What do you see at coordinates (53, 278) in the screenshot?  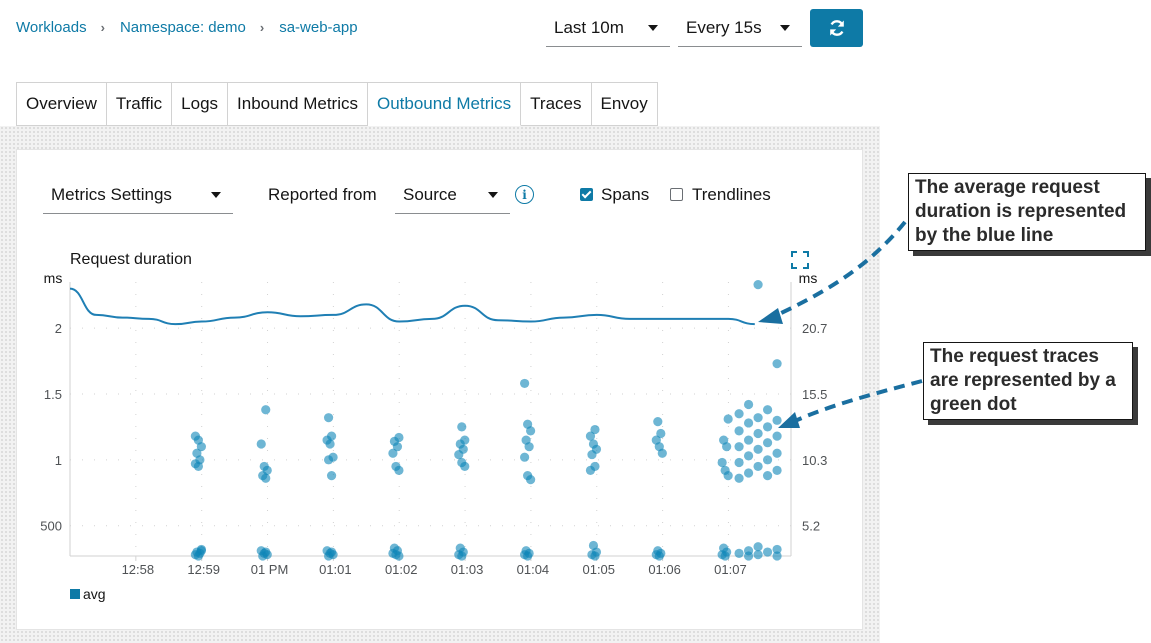 I see `y-left-unit: ms` at bounding box center [53, 278].